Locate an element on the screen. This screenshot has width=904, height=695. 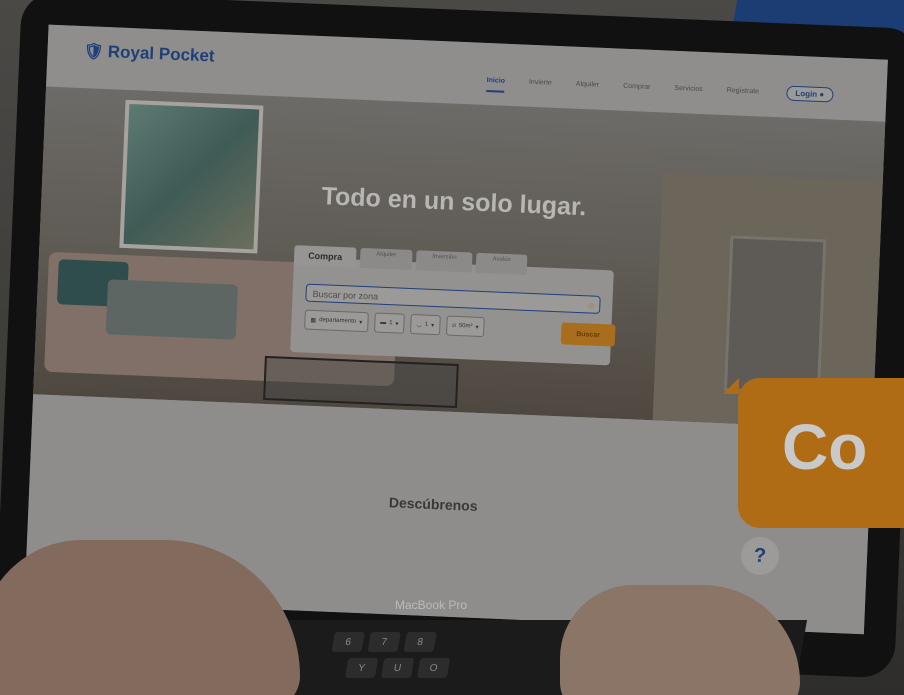
site-logo: 🛡 Royal Pocket is located at coordinates (149, 53).